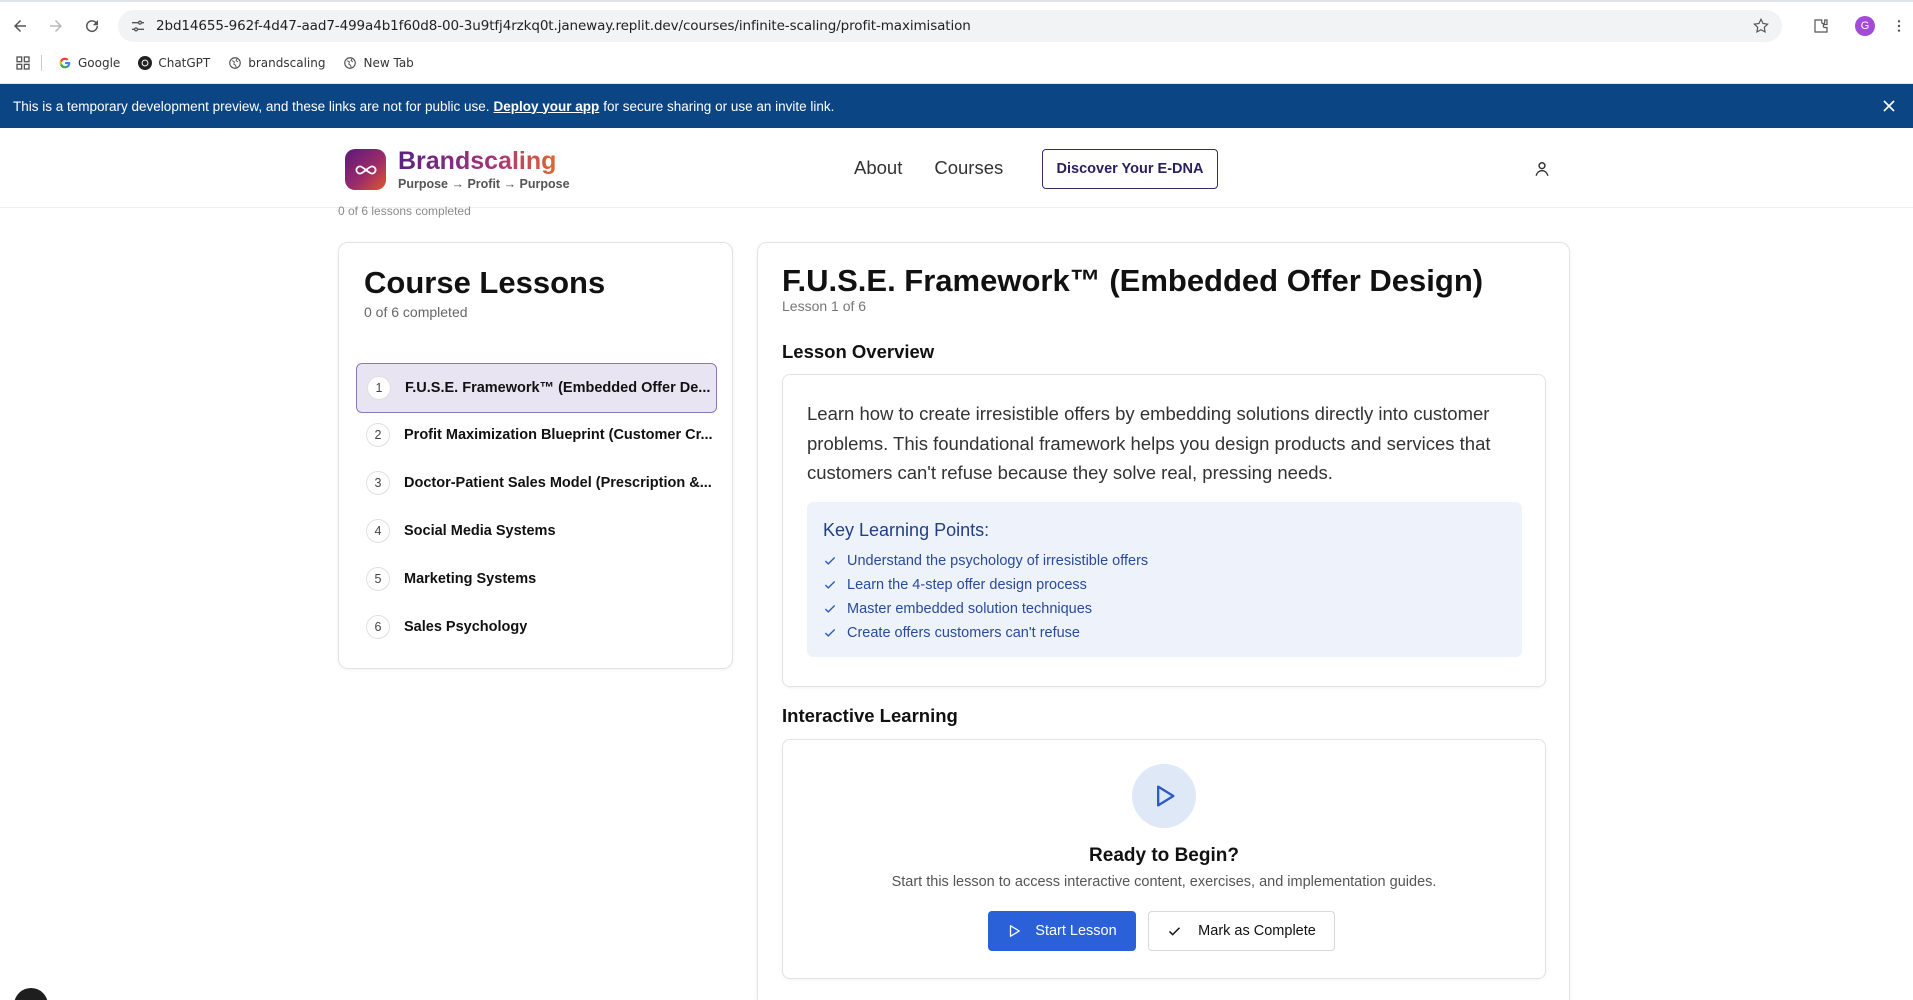 The width and height of the screenshot is (1913, 1000). I want to click on lesson-title: Social Media Systems, so click(480, 531).